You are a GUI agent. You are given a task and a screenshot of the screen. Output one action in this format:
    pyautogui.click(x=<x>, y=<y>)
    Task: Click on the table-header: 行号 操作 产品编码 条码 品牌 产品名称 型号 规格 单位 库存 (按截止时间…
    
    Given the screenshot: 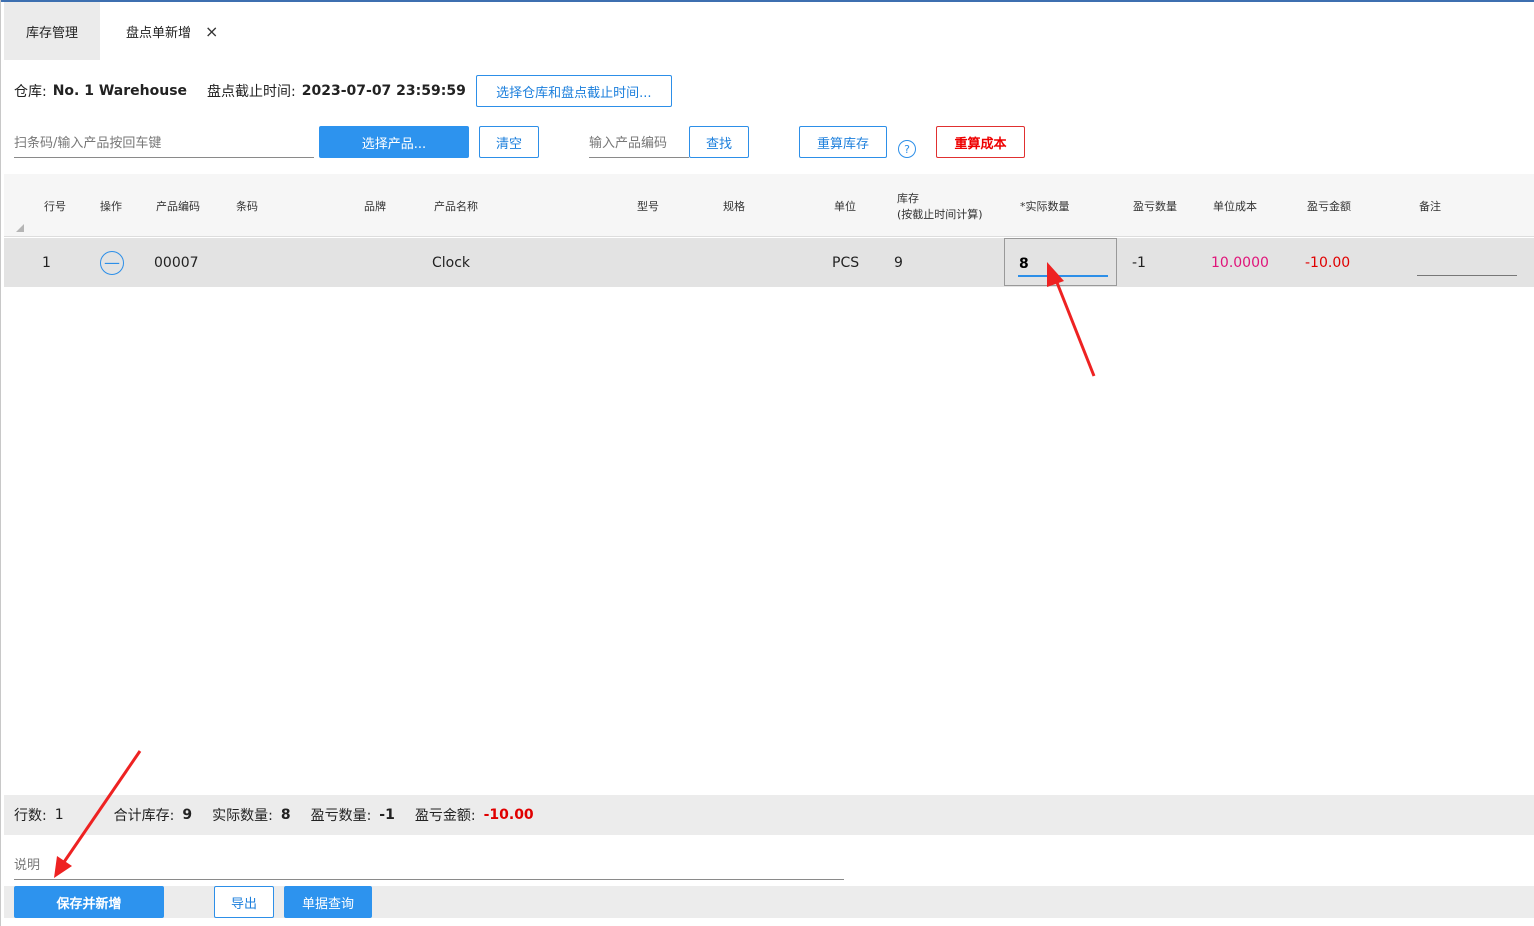 What is the action you would take?
    pyautogui.click(x=769, y=205)
    